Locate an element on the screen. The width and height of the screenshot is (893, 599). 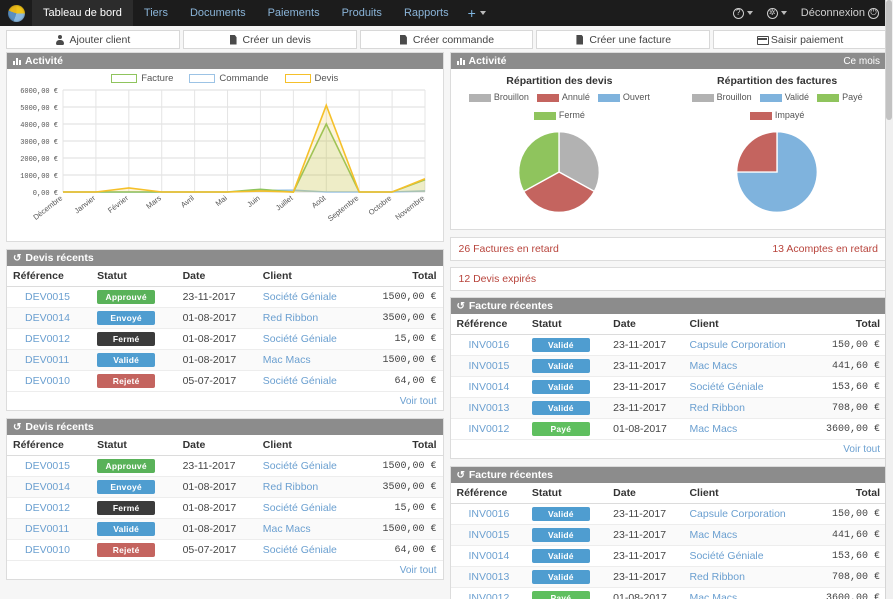
create-order-button: Créer commande is located at coordinates (446, 39).